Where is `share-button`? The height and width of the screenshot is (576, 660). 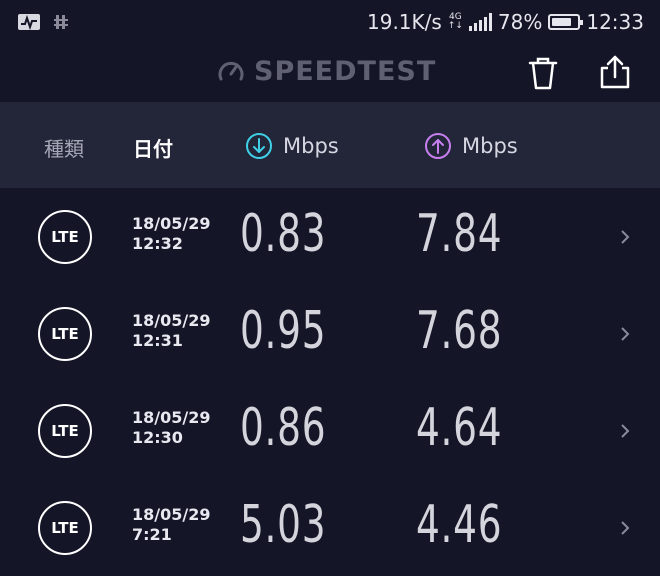 share-button is located at coordinates (615, 72).